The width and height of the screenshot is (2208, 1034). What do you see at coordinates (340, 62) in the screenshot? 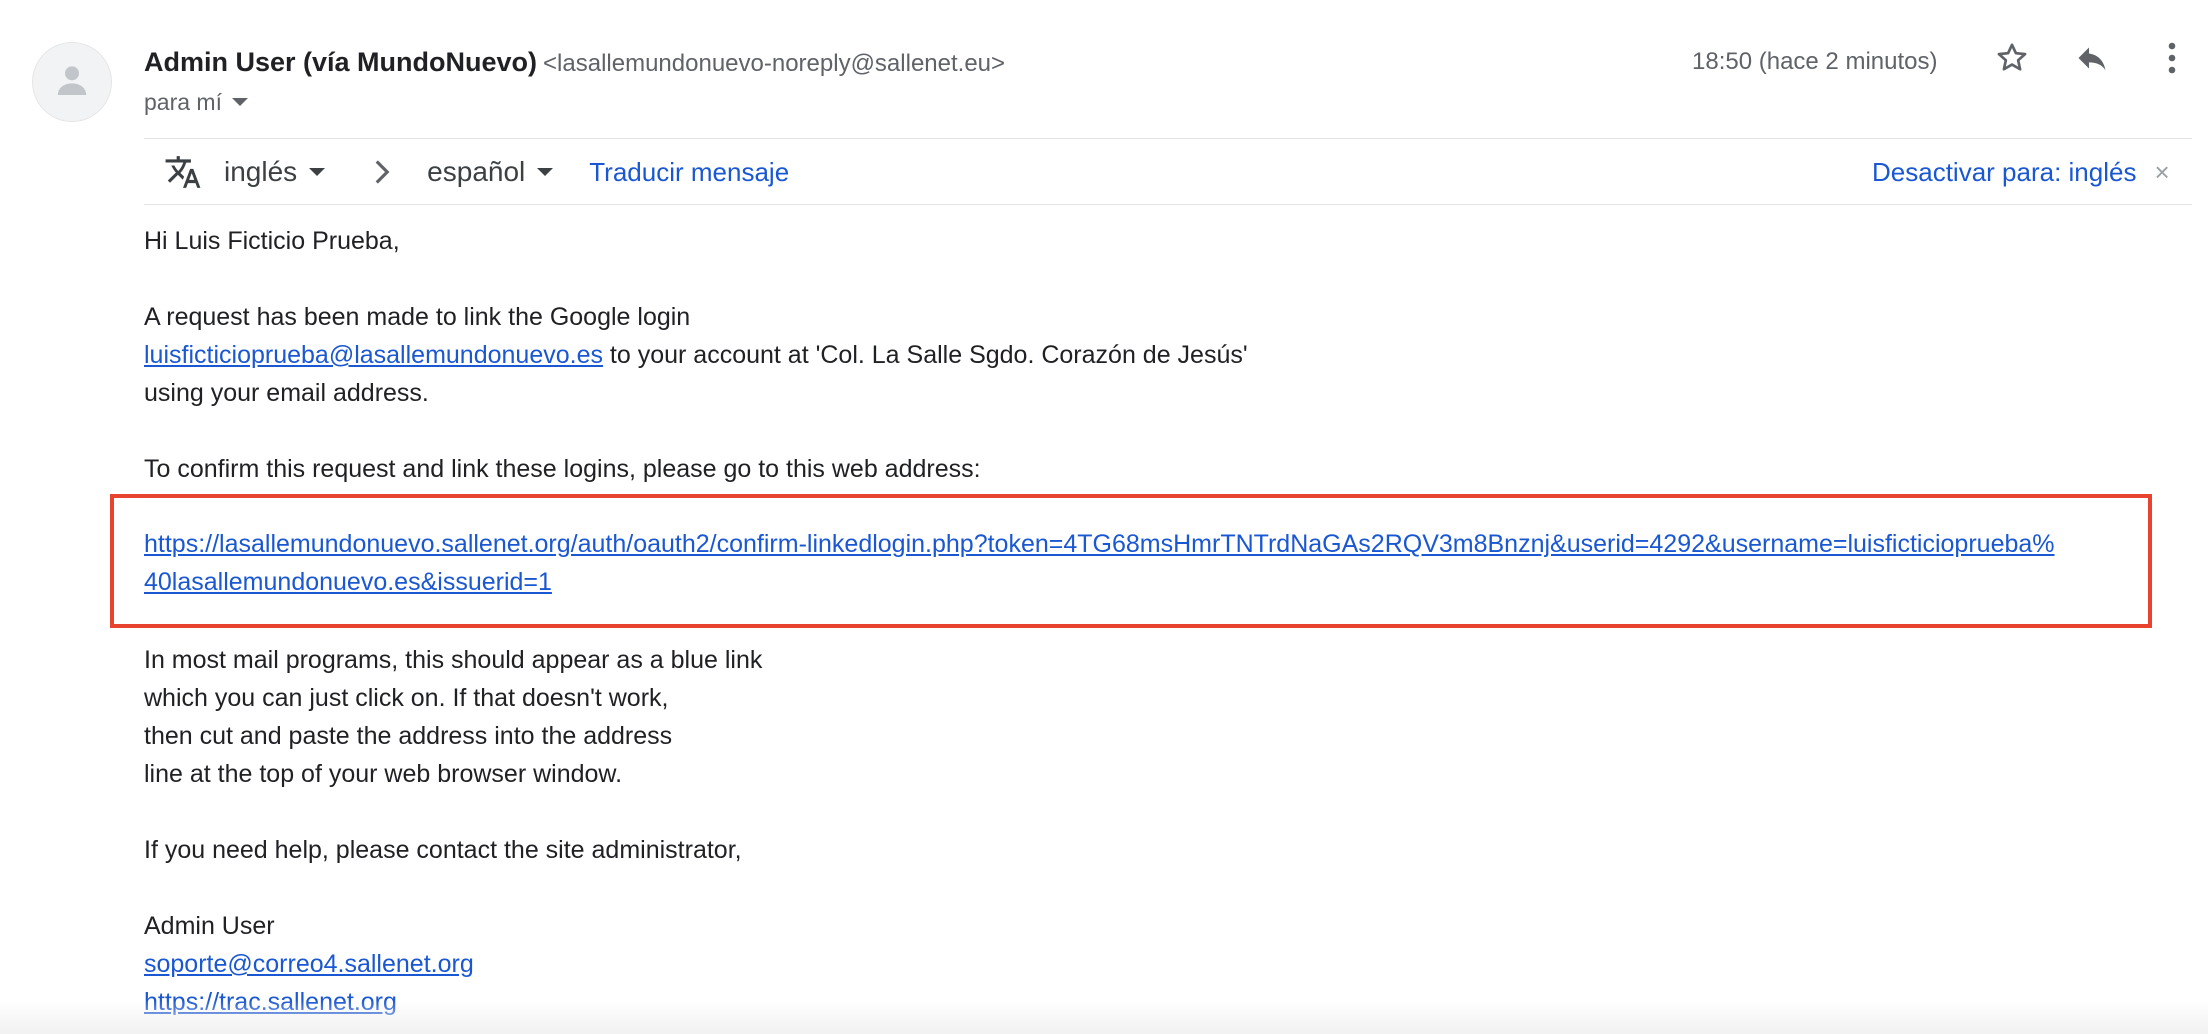
I see `sender-name: Admin User (vía MundoNuevo)` at bounding box center [340, 62].